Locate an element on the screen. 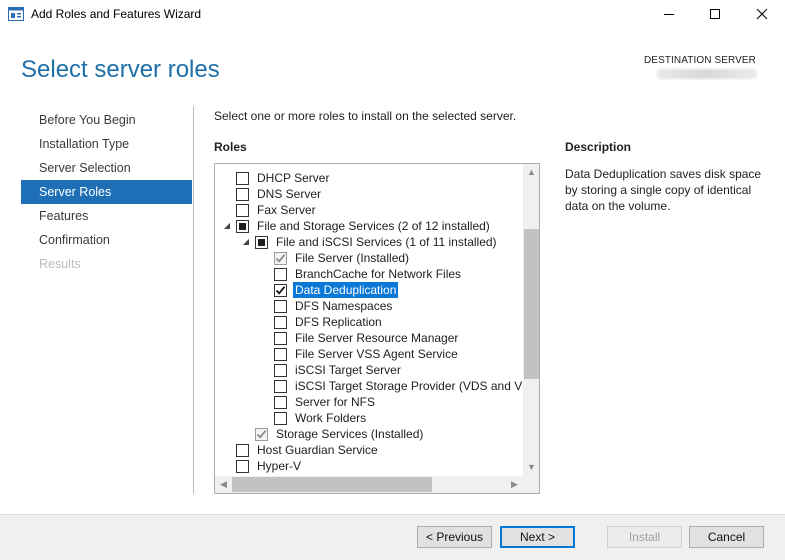 The image size is (785, 560). role-row: Work Folders is located at coordinates (369, 418).